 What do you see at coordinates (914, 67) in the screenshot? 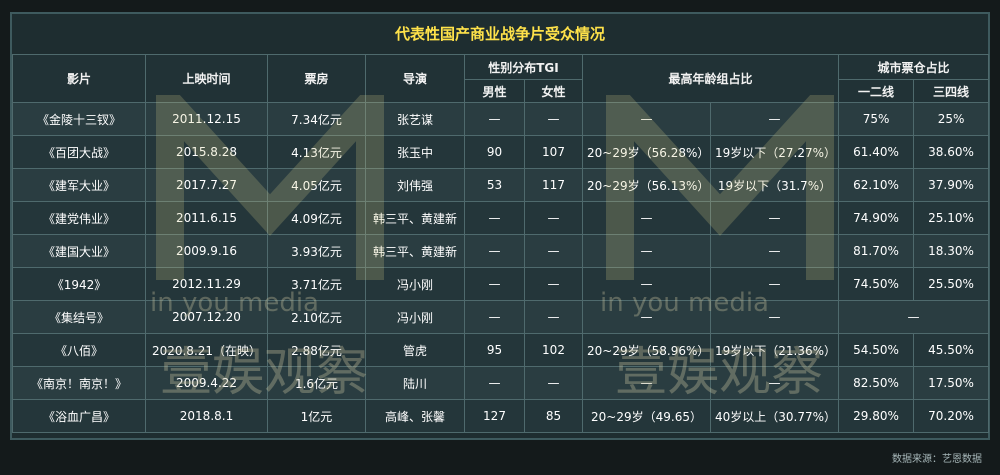
I see `header-city-share: 城市票仓占比` at bounding box center [914, 67].